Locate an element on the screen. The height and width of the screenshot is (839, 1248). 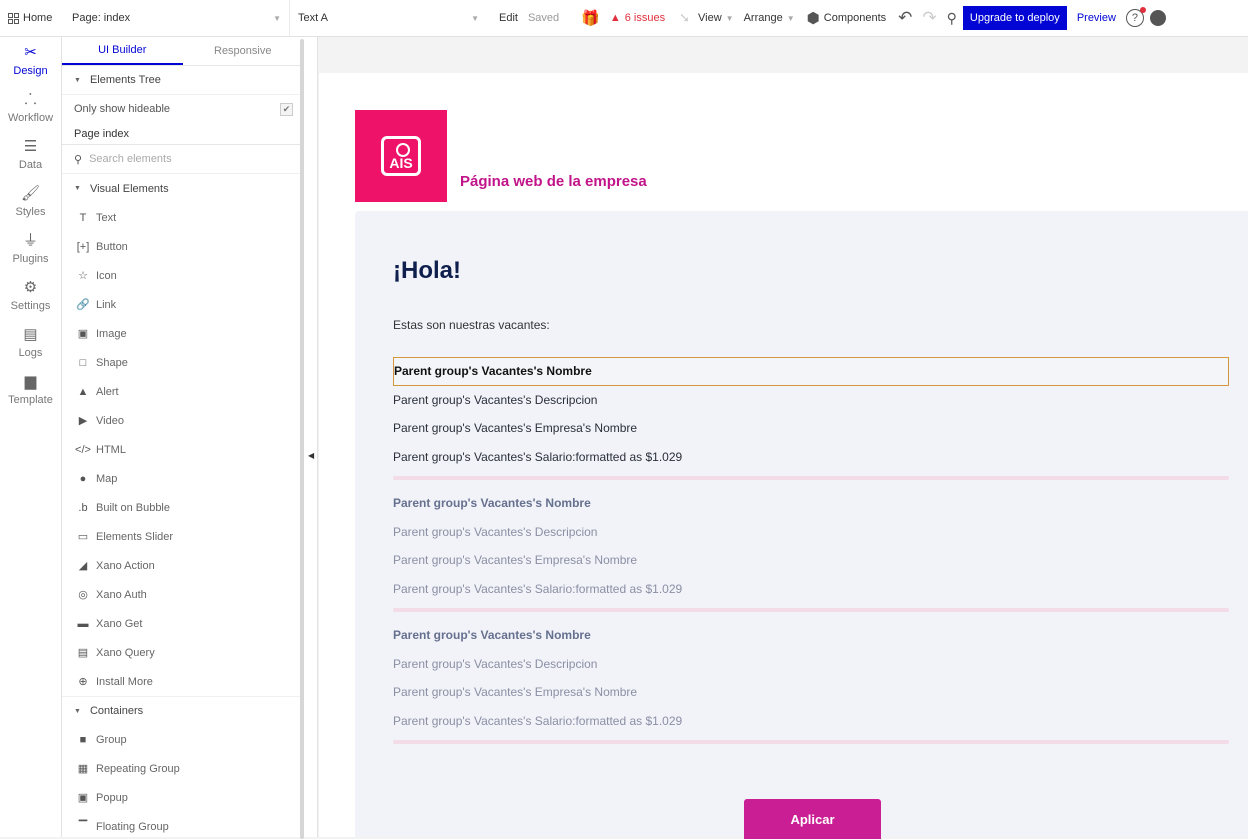
rail-item-design: ✂ Design is located at coordinates (30, 60).